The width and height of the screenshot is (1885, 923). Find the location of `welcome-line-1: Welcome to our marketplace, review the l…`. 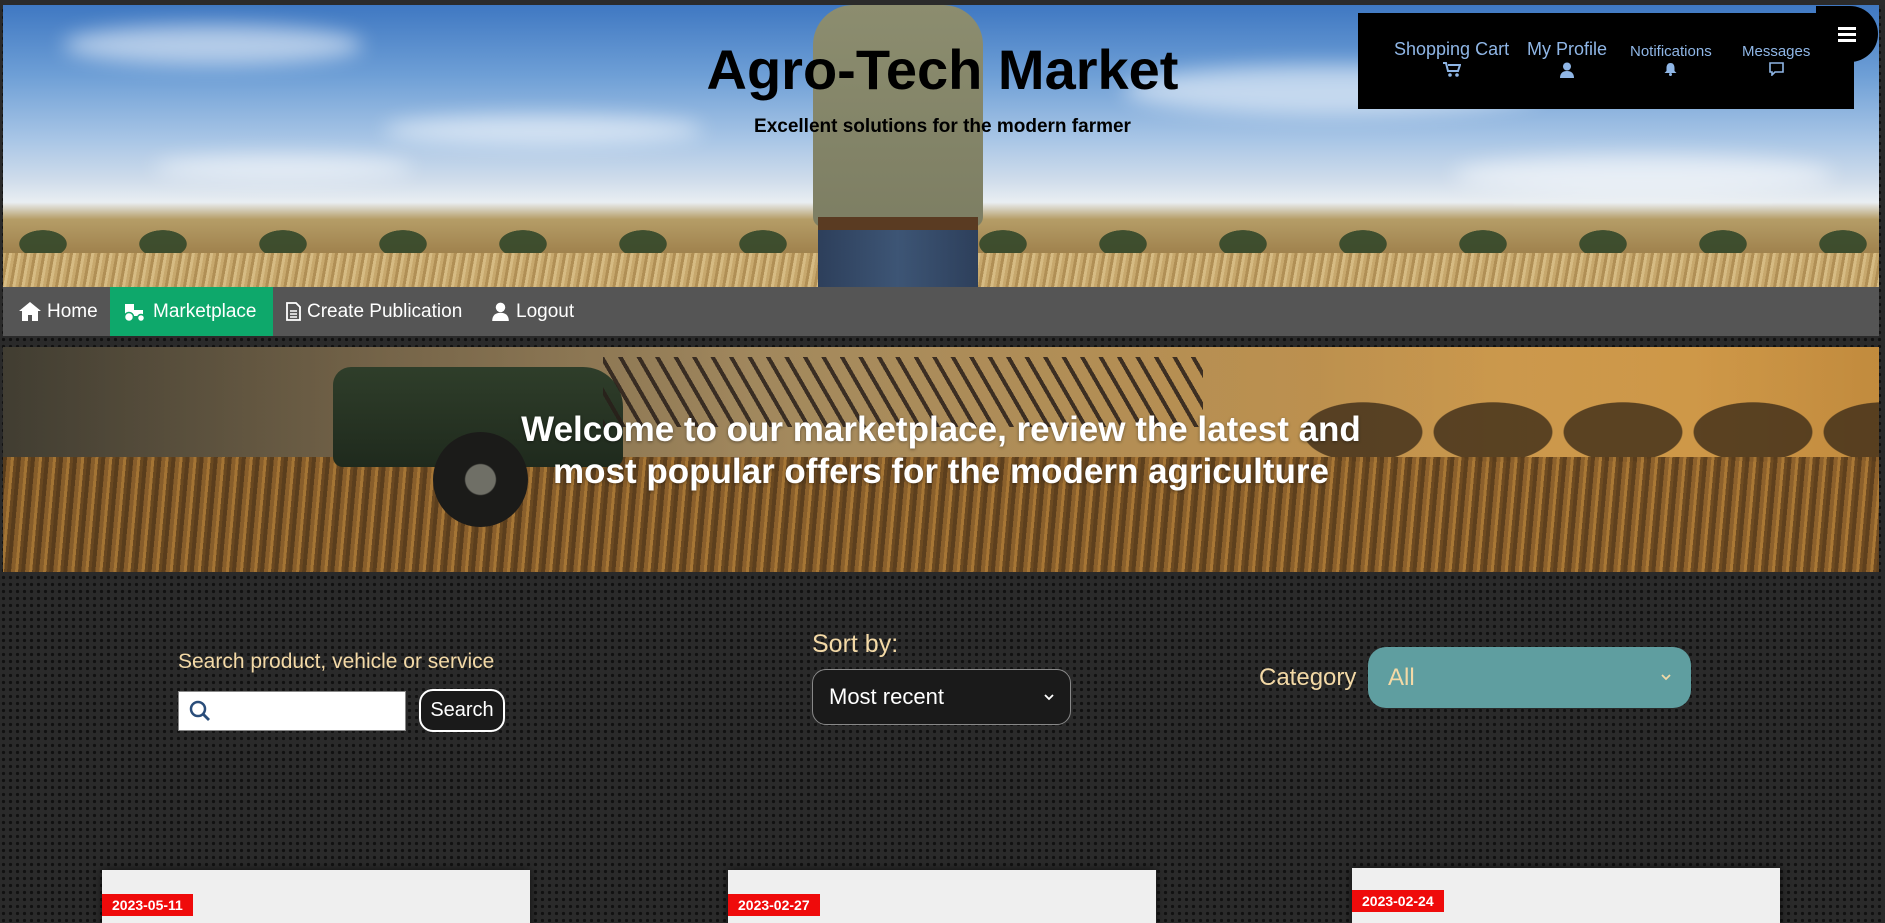

welcome-line-1: Welcome to our marketplace, review the l… is located at coordinates (941, 429).